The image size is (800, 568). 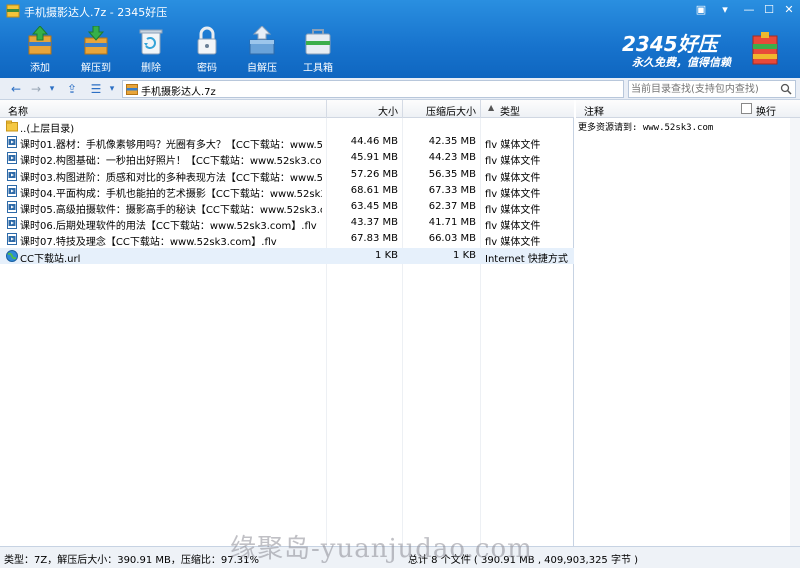 I want to click on file-type: Internet 快捷方式, so click(x=526, y=259).